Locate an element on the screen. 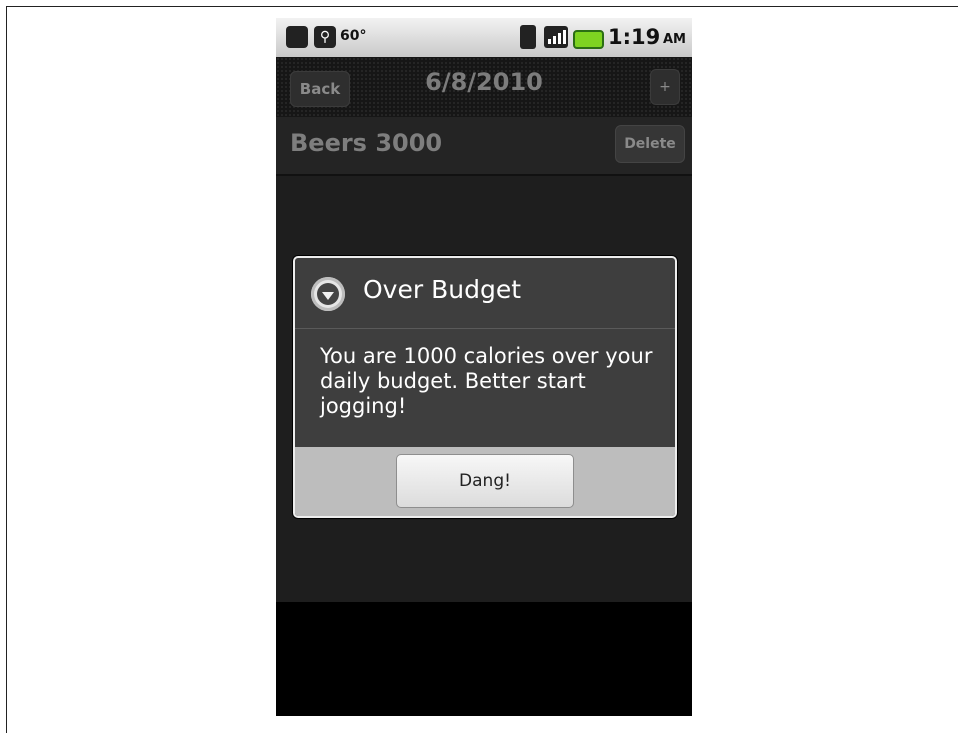 The width and height of the screenshot is (958, 733). page-frame-left is located at coordinates (6, 369).